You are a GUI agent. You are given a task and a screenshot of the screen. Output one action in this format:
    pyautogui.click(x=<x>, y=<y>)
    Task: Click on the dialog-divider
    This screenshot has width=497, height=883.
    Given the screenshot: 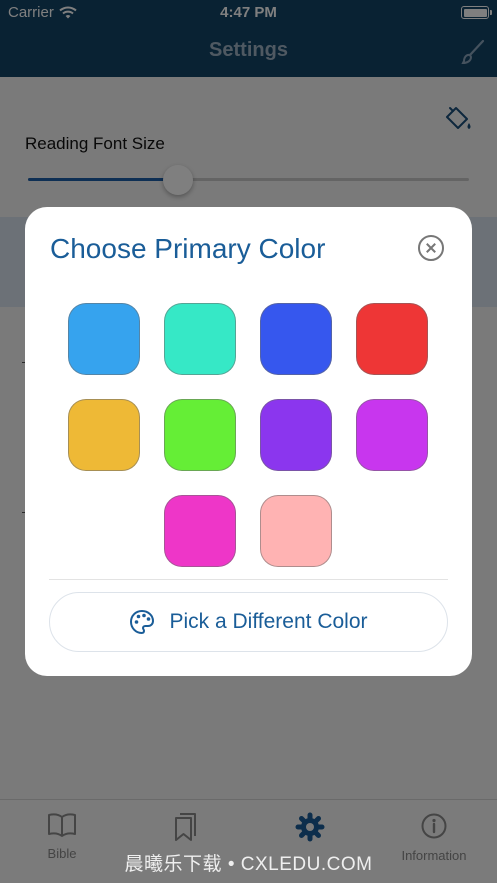 What is the action you would take?
    pyautogui.click(x=248, y=579)
    